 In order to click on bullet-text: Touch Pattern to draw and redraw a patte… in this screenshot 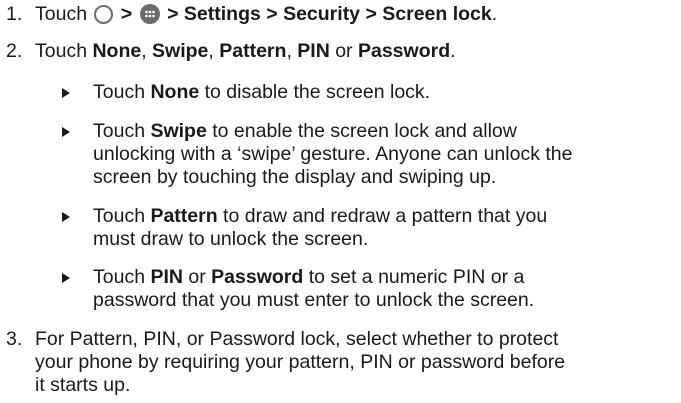, I will do `click(385, 228)`.